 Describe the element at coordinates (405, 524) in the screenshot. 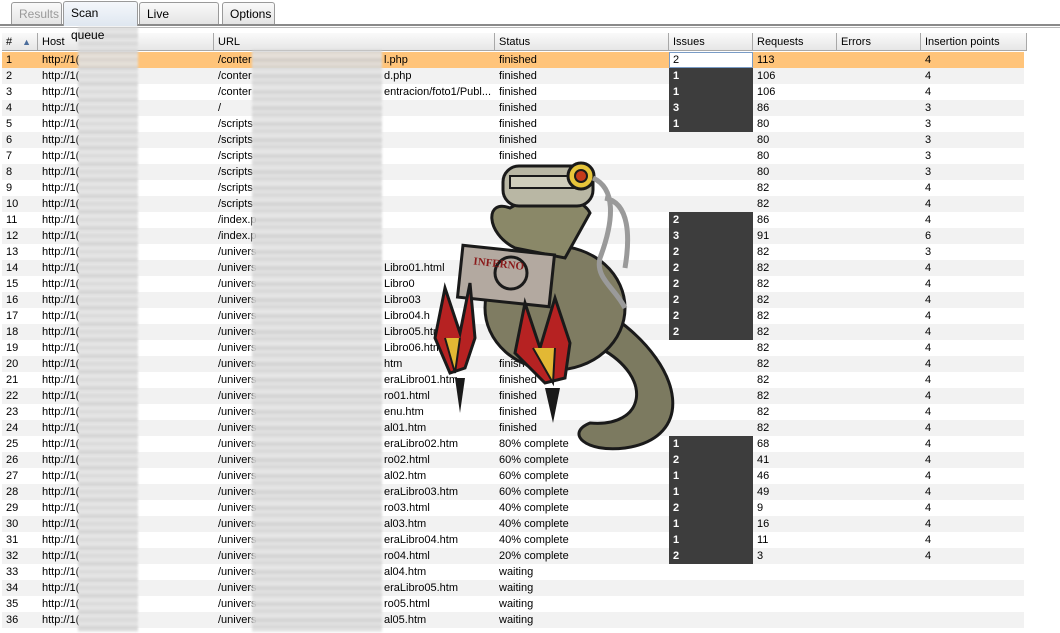

I see `url-tail: al03.htm` at that location.